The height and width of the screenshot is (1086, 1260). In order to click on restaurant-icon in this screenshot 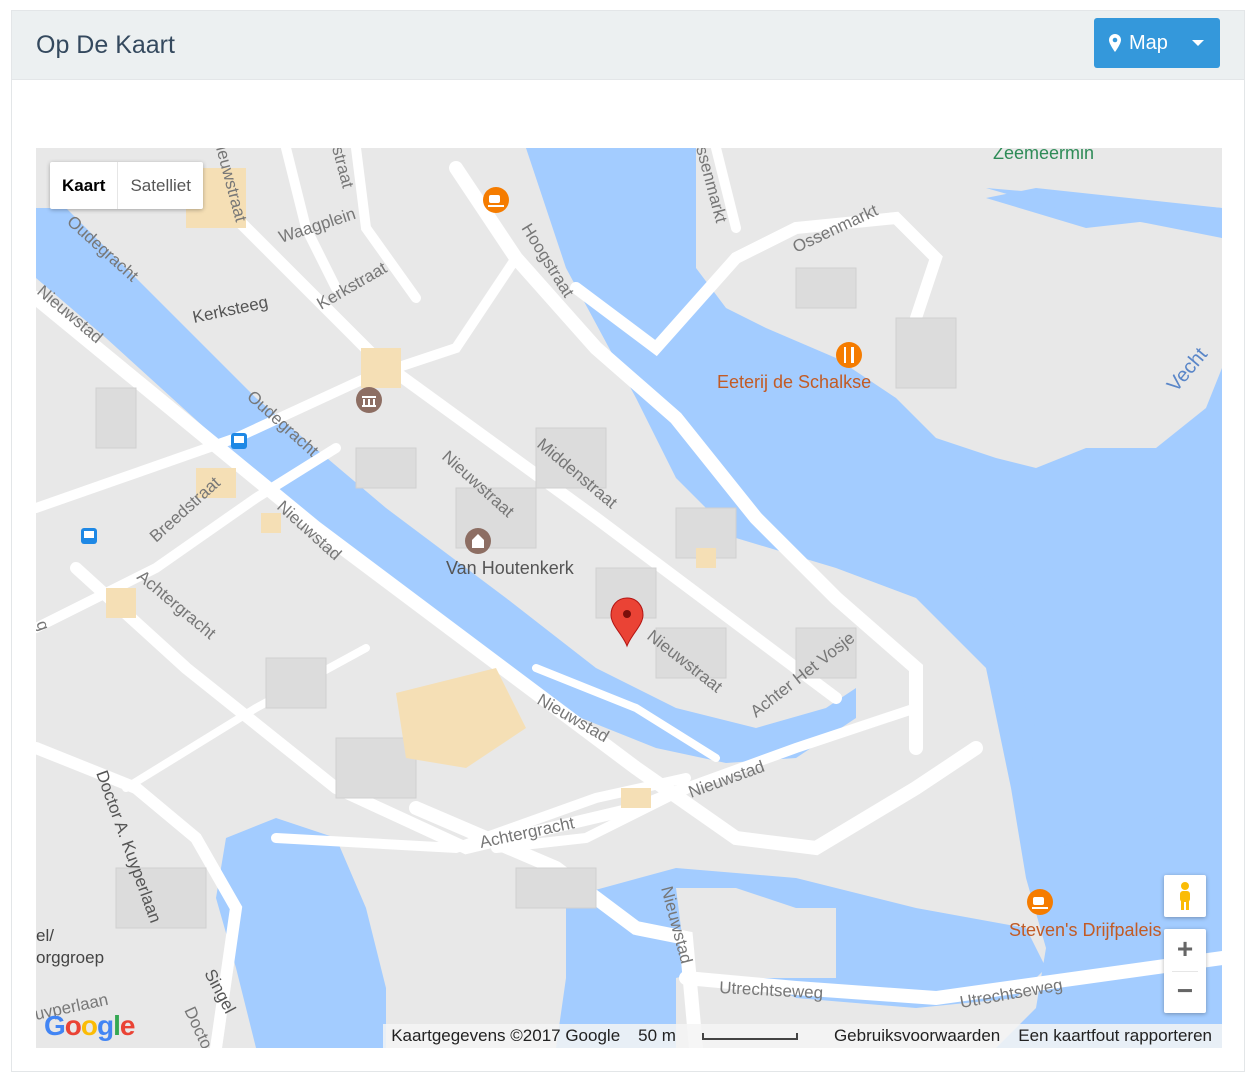, I will do `click(849, 355)`.